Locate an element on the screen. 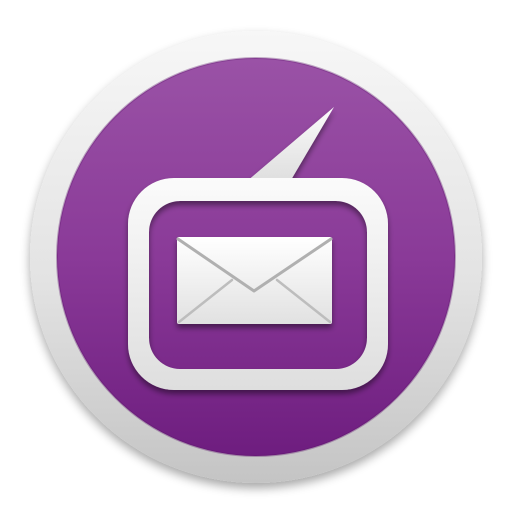 Image resolution: width=512 pixels, height=512 pixels. envelope-body is located at coordinates (254, 280).